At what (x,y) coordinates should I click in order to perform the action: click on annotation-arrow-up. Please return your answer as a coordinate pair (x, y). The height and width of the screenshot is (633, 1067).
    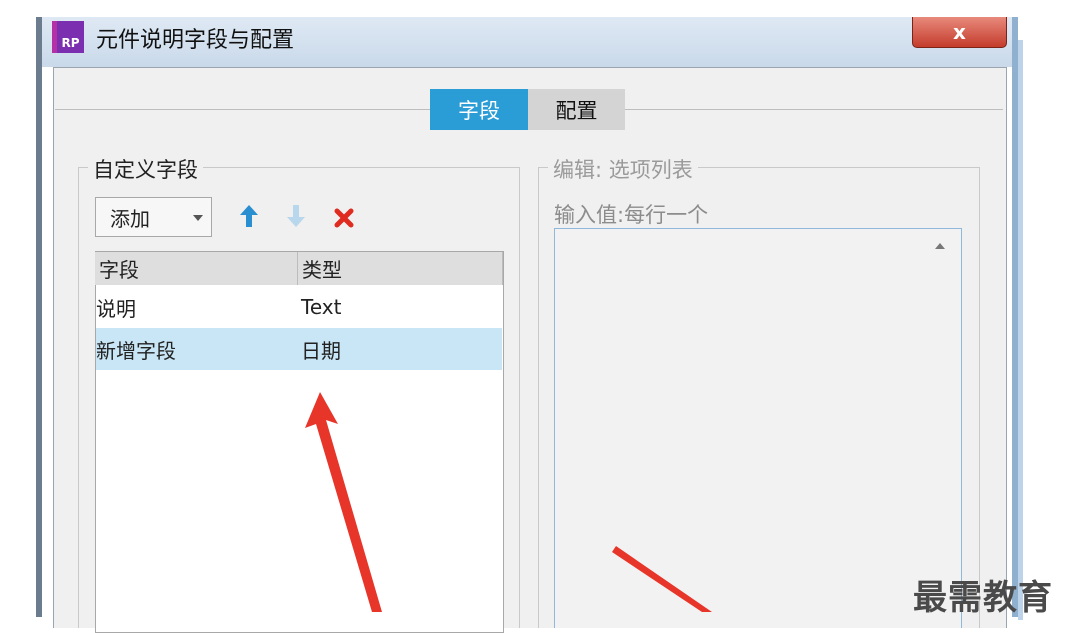
    Looking at the image, I should click on (343, 502).